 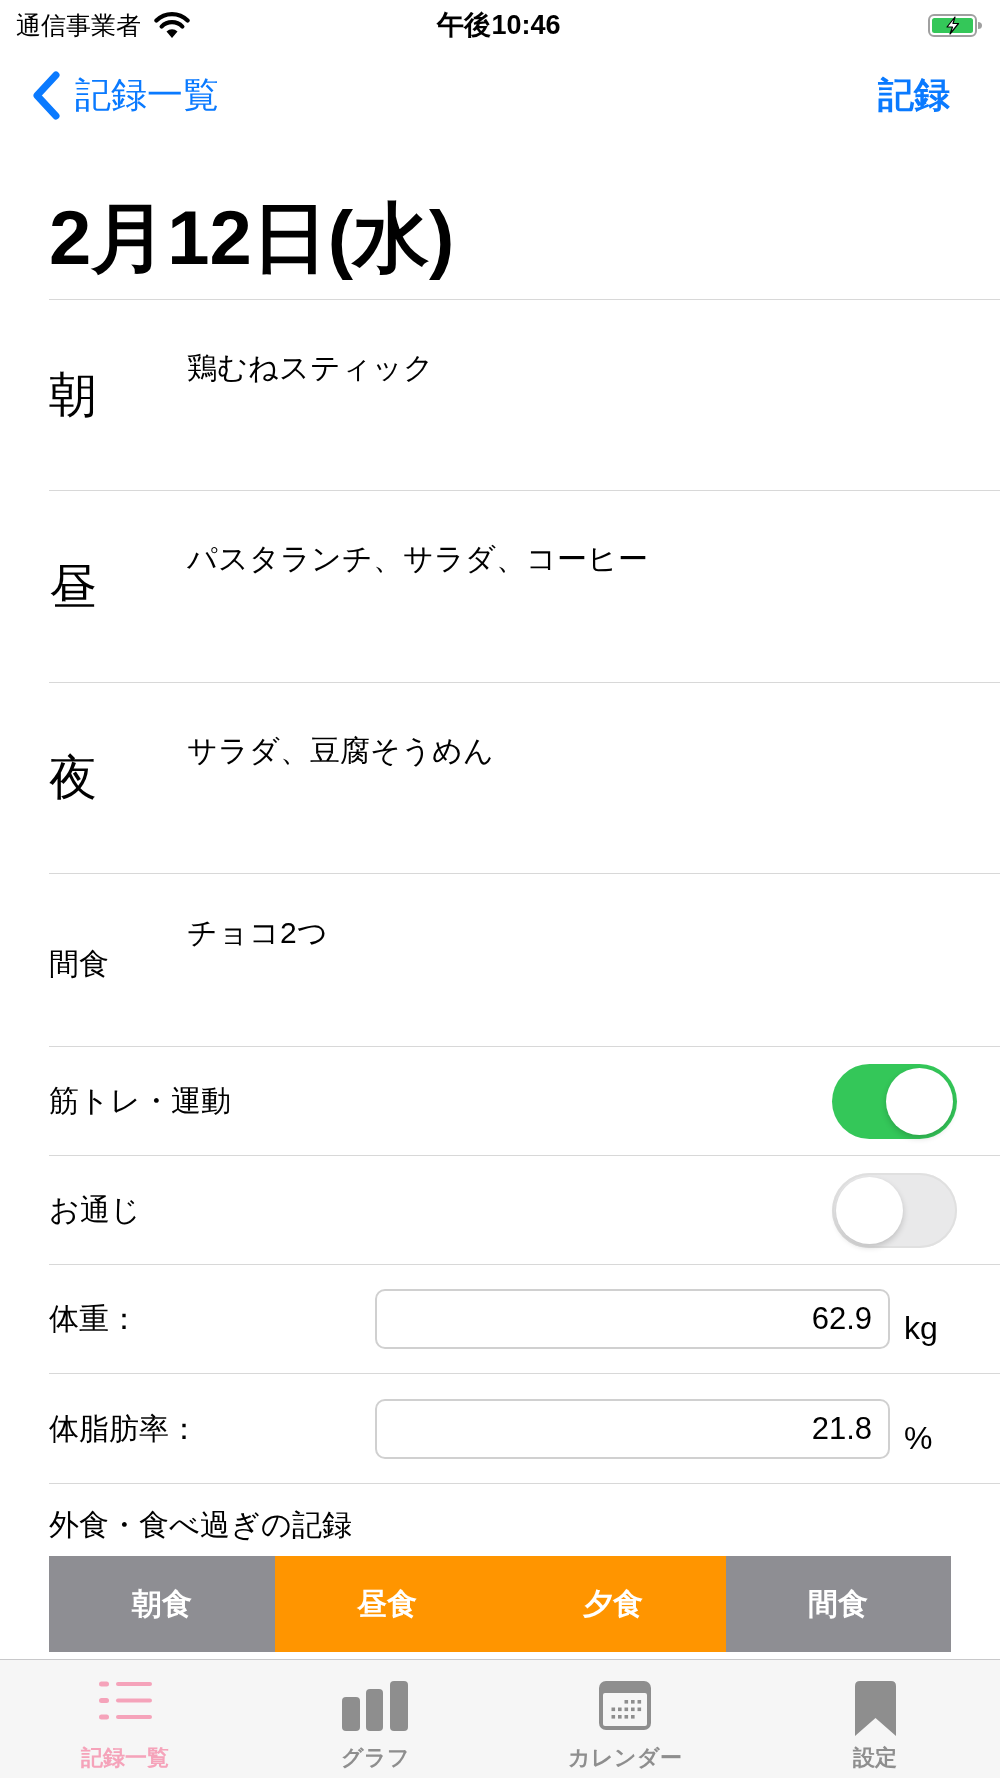 What do you see at coordinates (914, 95) in the screenshot?
I see `record-button: 記録` at bounding box center [914, 95].